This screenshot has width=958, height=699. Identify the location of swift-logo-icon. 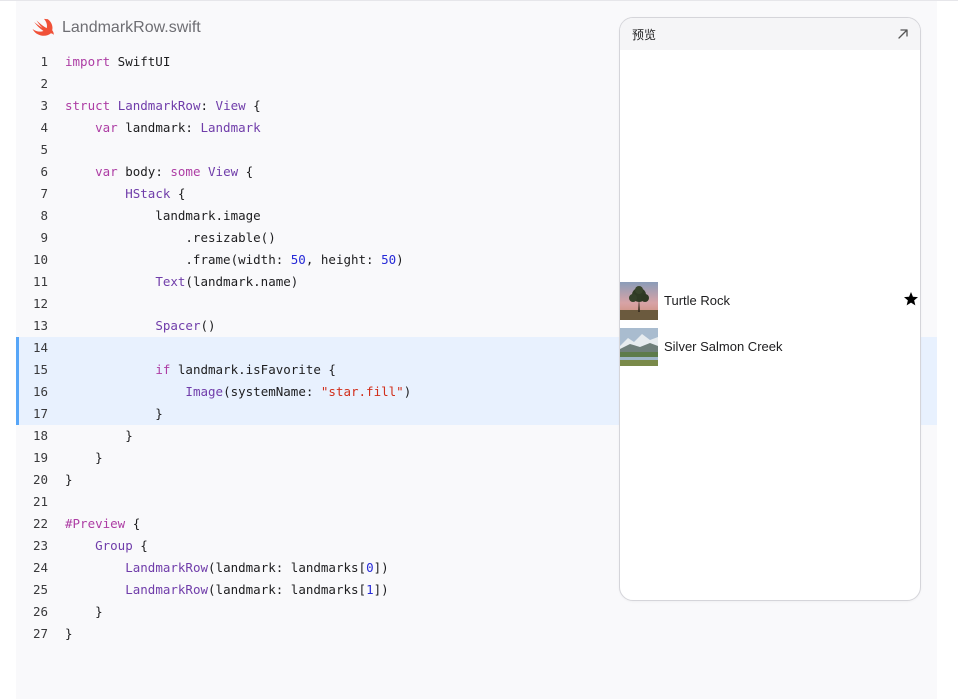
(43, 27).